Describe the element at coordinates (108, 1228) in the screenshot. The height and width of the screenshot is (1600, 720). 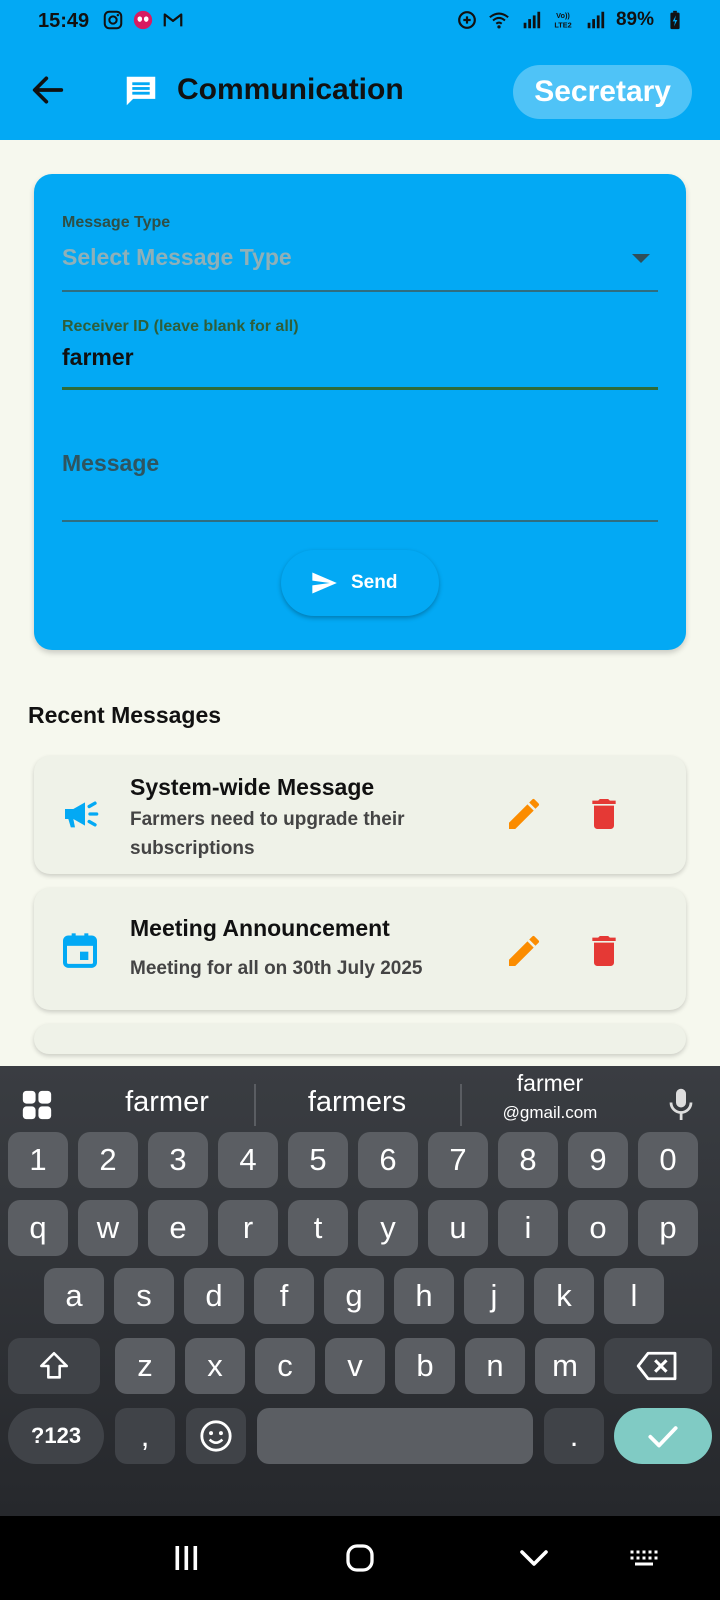
I see `key-w: w` at that location.